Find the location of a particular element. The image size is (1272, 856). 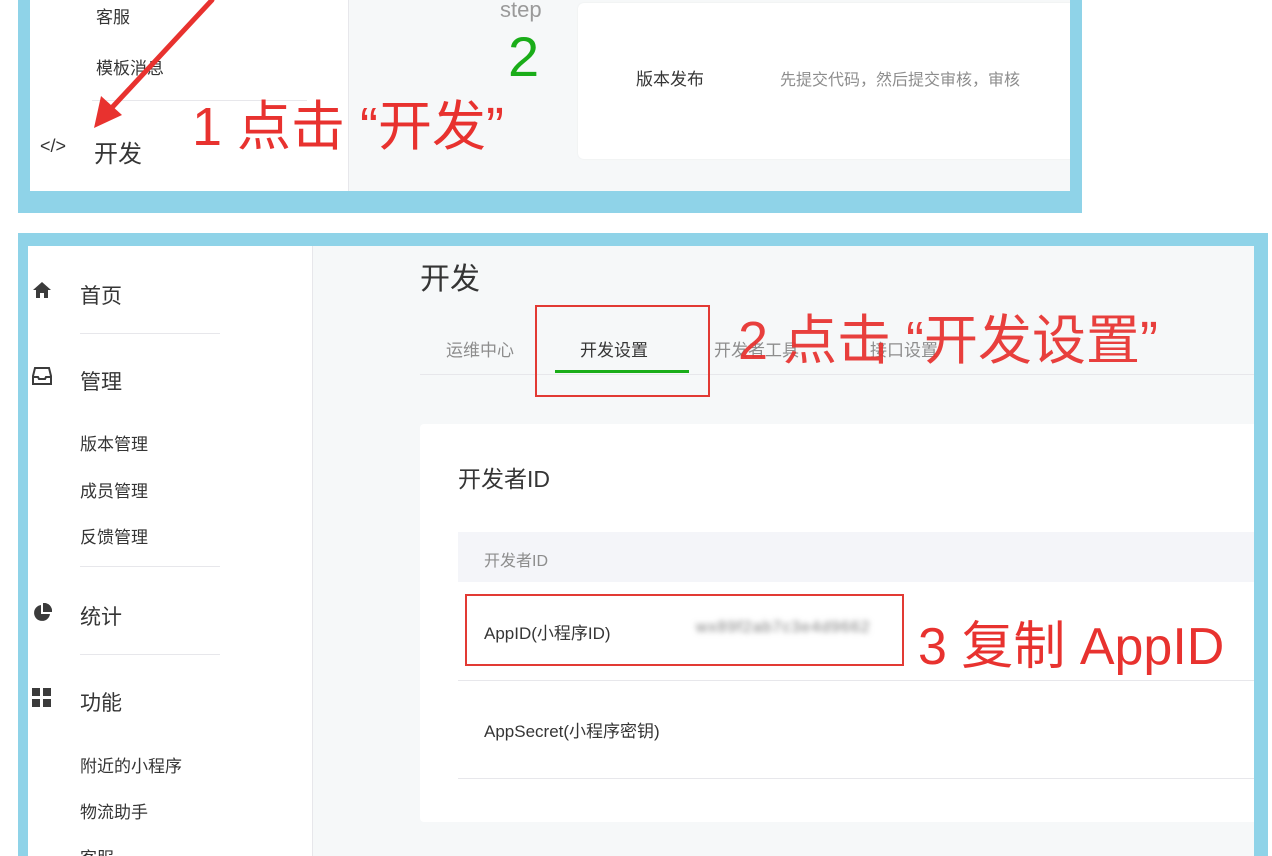

release-card-title: 版本发布 is located at coordinates (670, 79).